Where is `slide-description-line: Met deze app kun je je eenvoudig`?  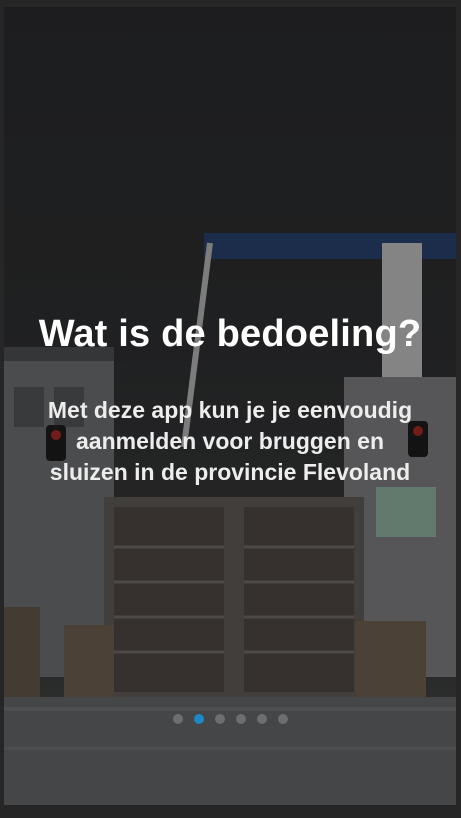 slide-description-line: Met deze app kun je je eenvoudig is located at coordinates (230, 410).